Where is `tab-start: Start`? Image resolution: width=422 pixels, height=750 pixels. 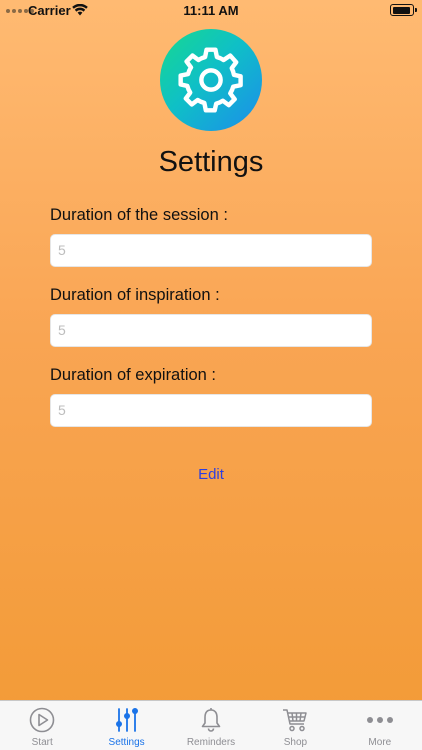 tab-start: Start is located at coordinates (42, 725).